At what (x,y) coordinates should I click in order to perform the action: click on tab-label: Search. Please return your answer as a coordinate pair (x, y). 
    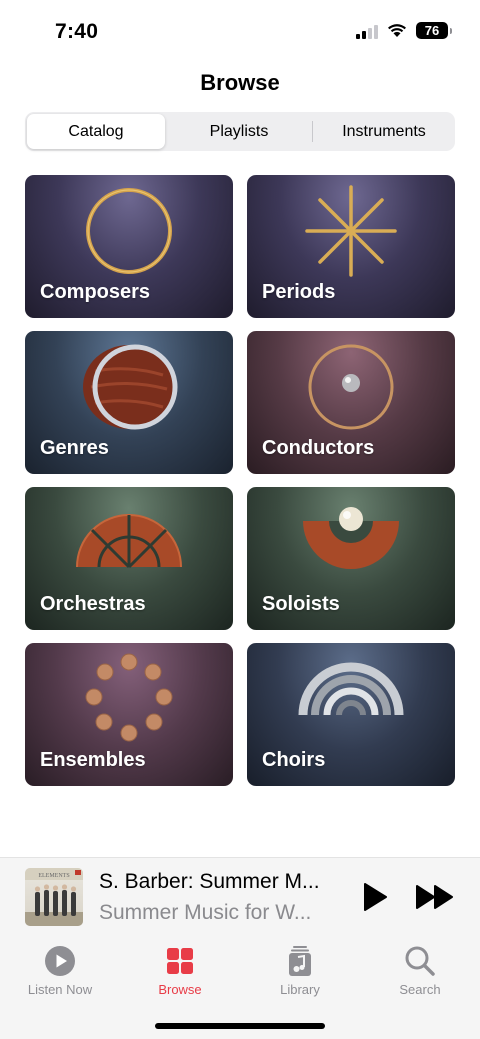
    Looking at the image, I should click on (420, 989).